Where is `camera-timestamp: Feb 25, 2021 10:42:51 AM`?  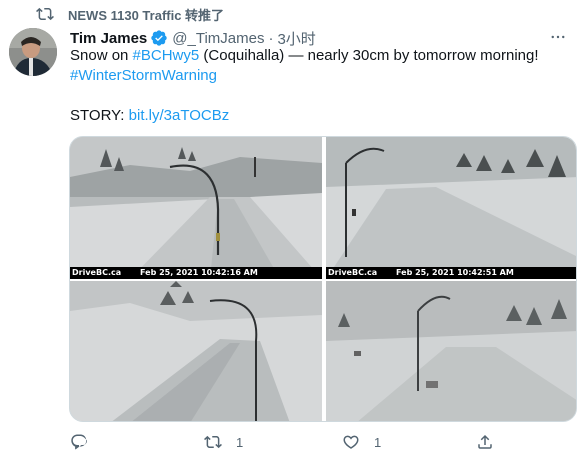 camera-timestamp: Feb 25, 2021 10:42:51 AM is located at coordinates (455, 272).